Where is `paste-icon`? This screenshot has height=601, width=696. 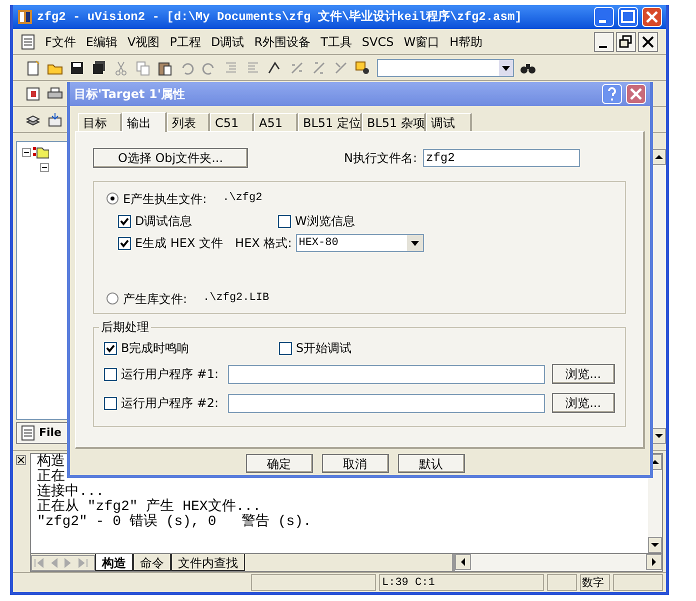 paste-icon is located at coordinates (165, 68).